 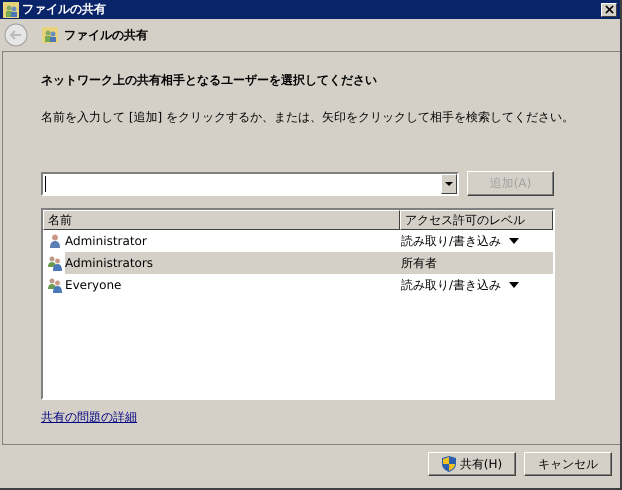 What do you see at coordinates (209, 80) in the screenshot?
I see `heading: ネットワーク上の共有相手となるユーザーを選択してください` at bounding box center [209, 80].